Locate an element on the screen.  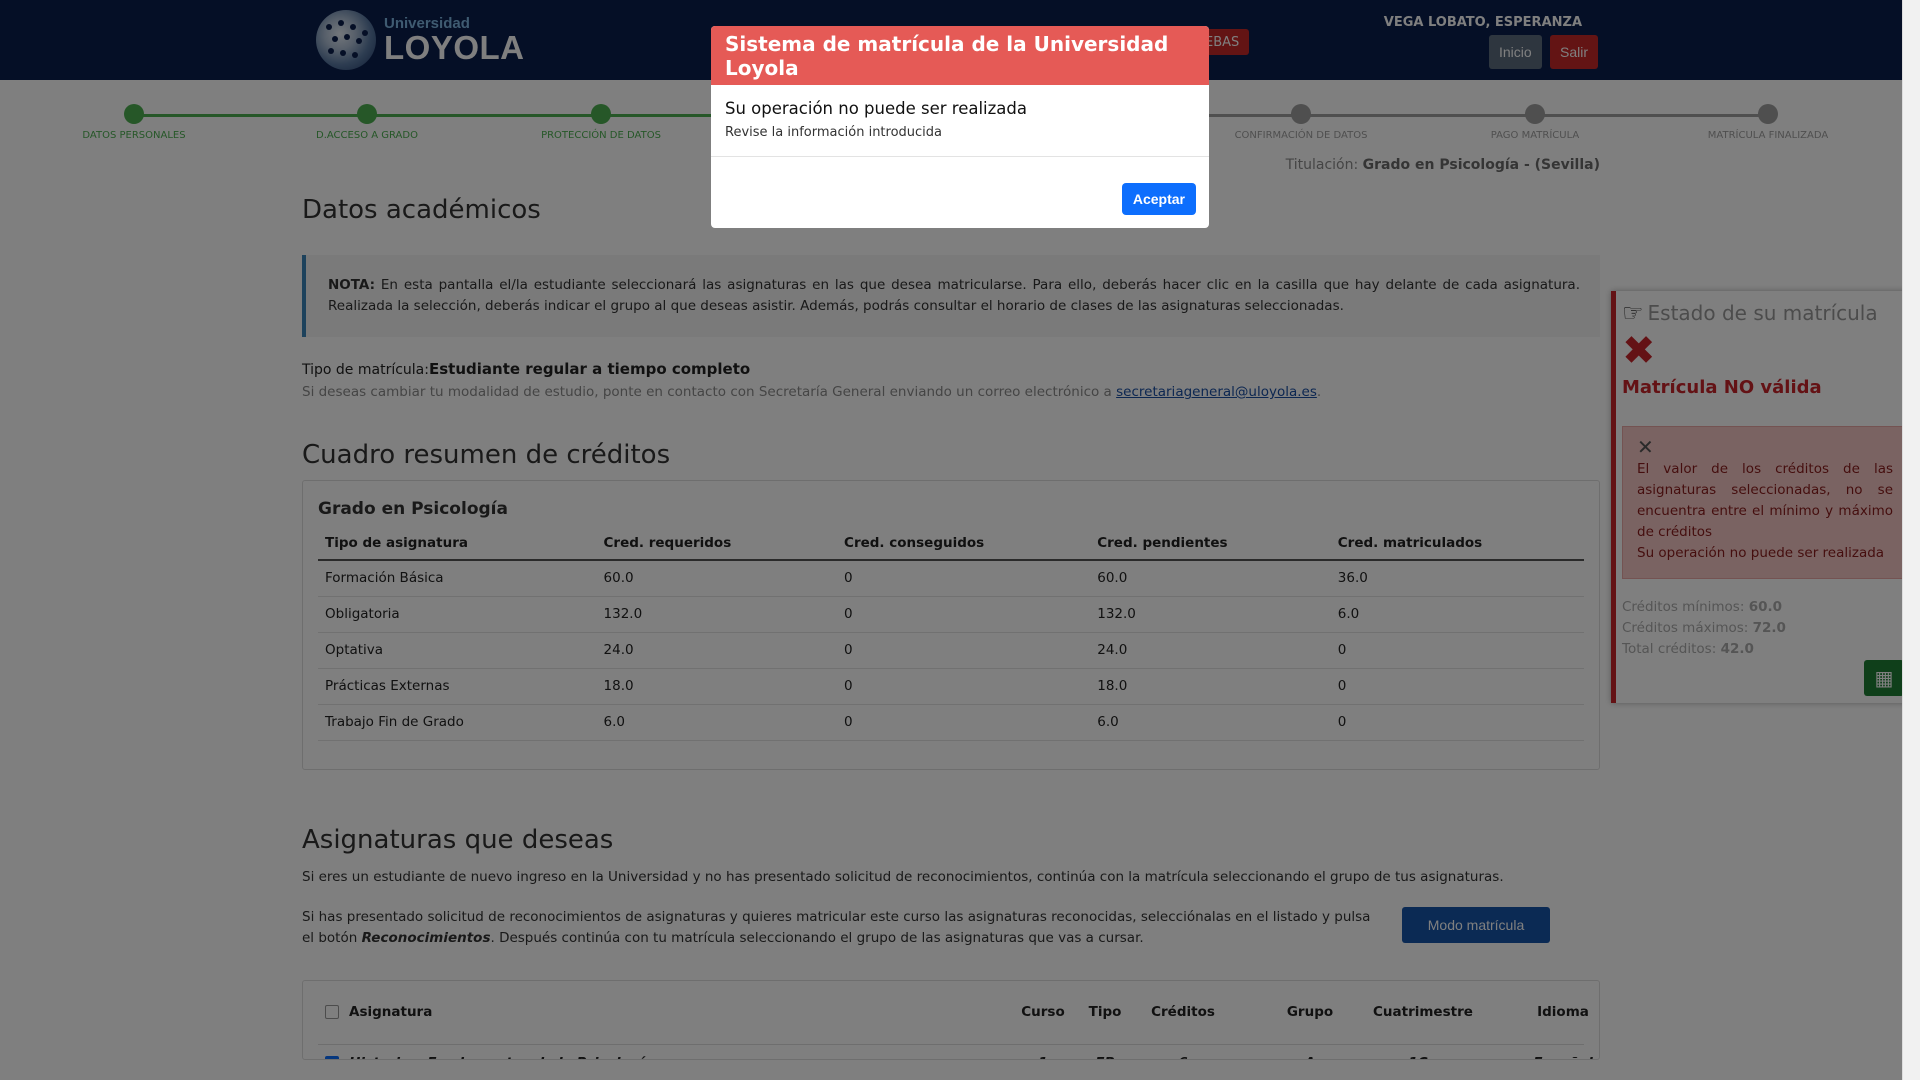
scrollbar is located at coordinates (1911, 540).